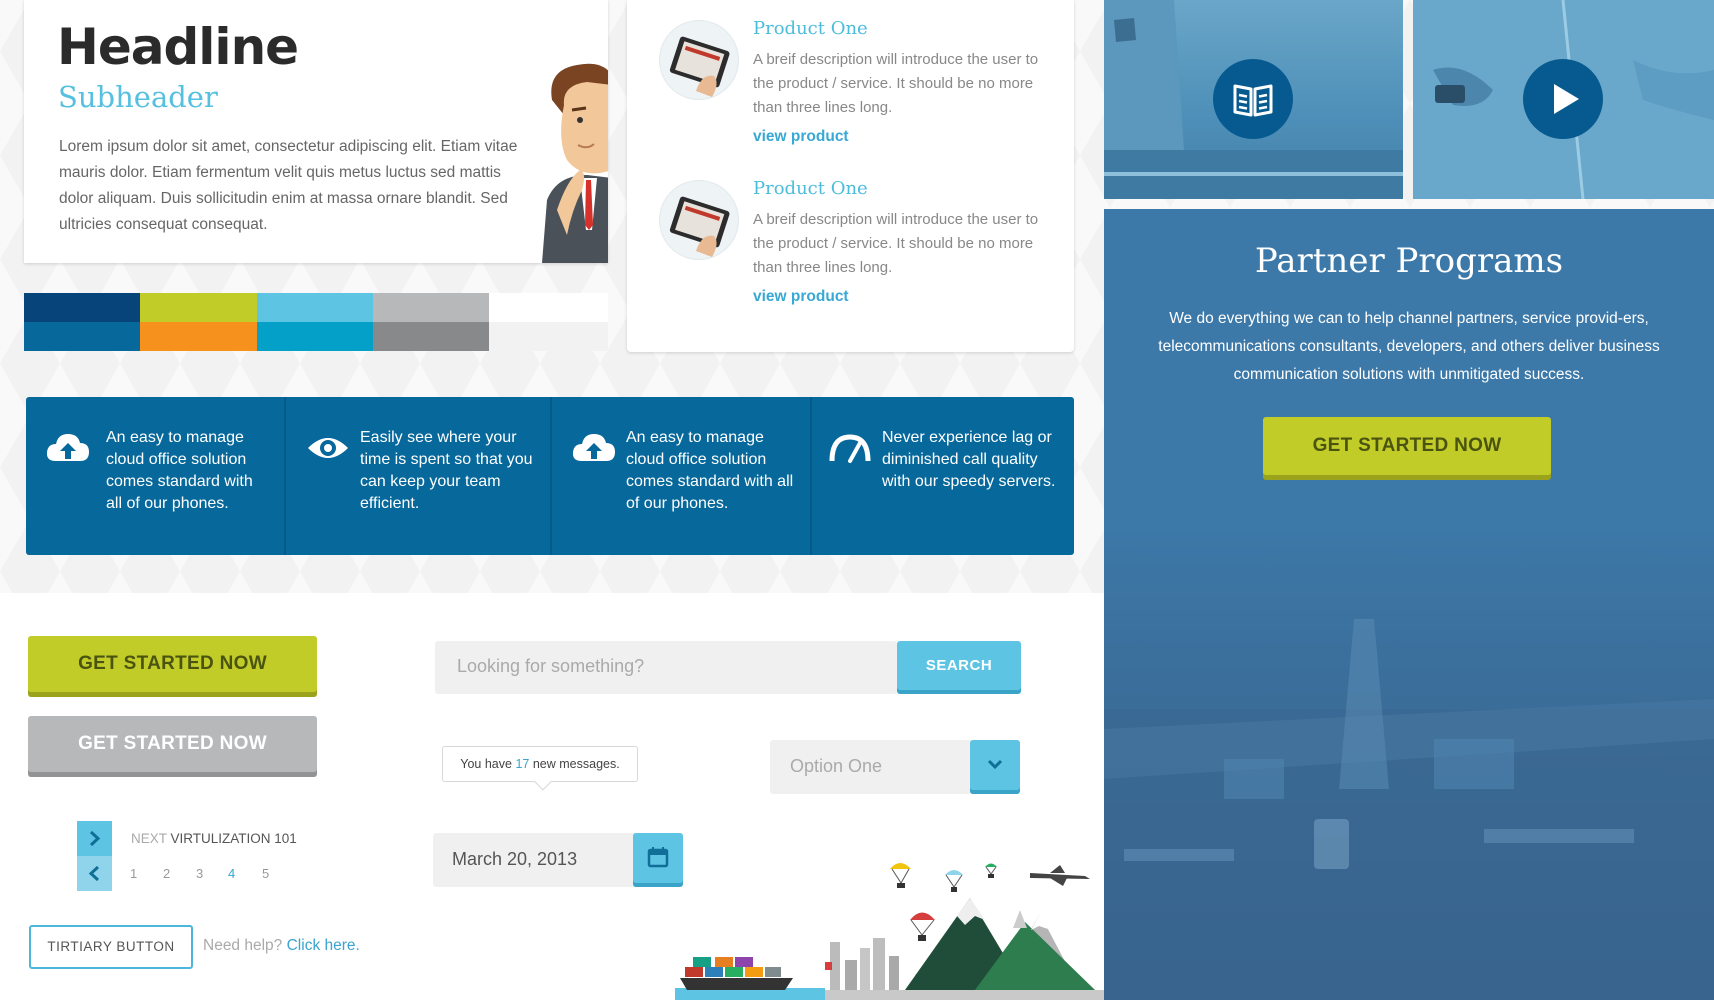 The image size is (1714, 1000). Describe the element at coordinates (82, 307) in the screenshot. I see `swatch-navy` at that location.